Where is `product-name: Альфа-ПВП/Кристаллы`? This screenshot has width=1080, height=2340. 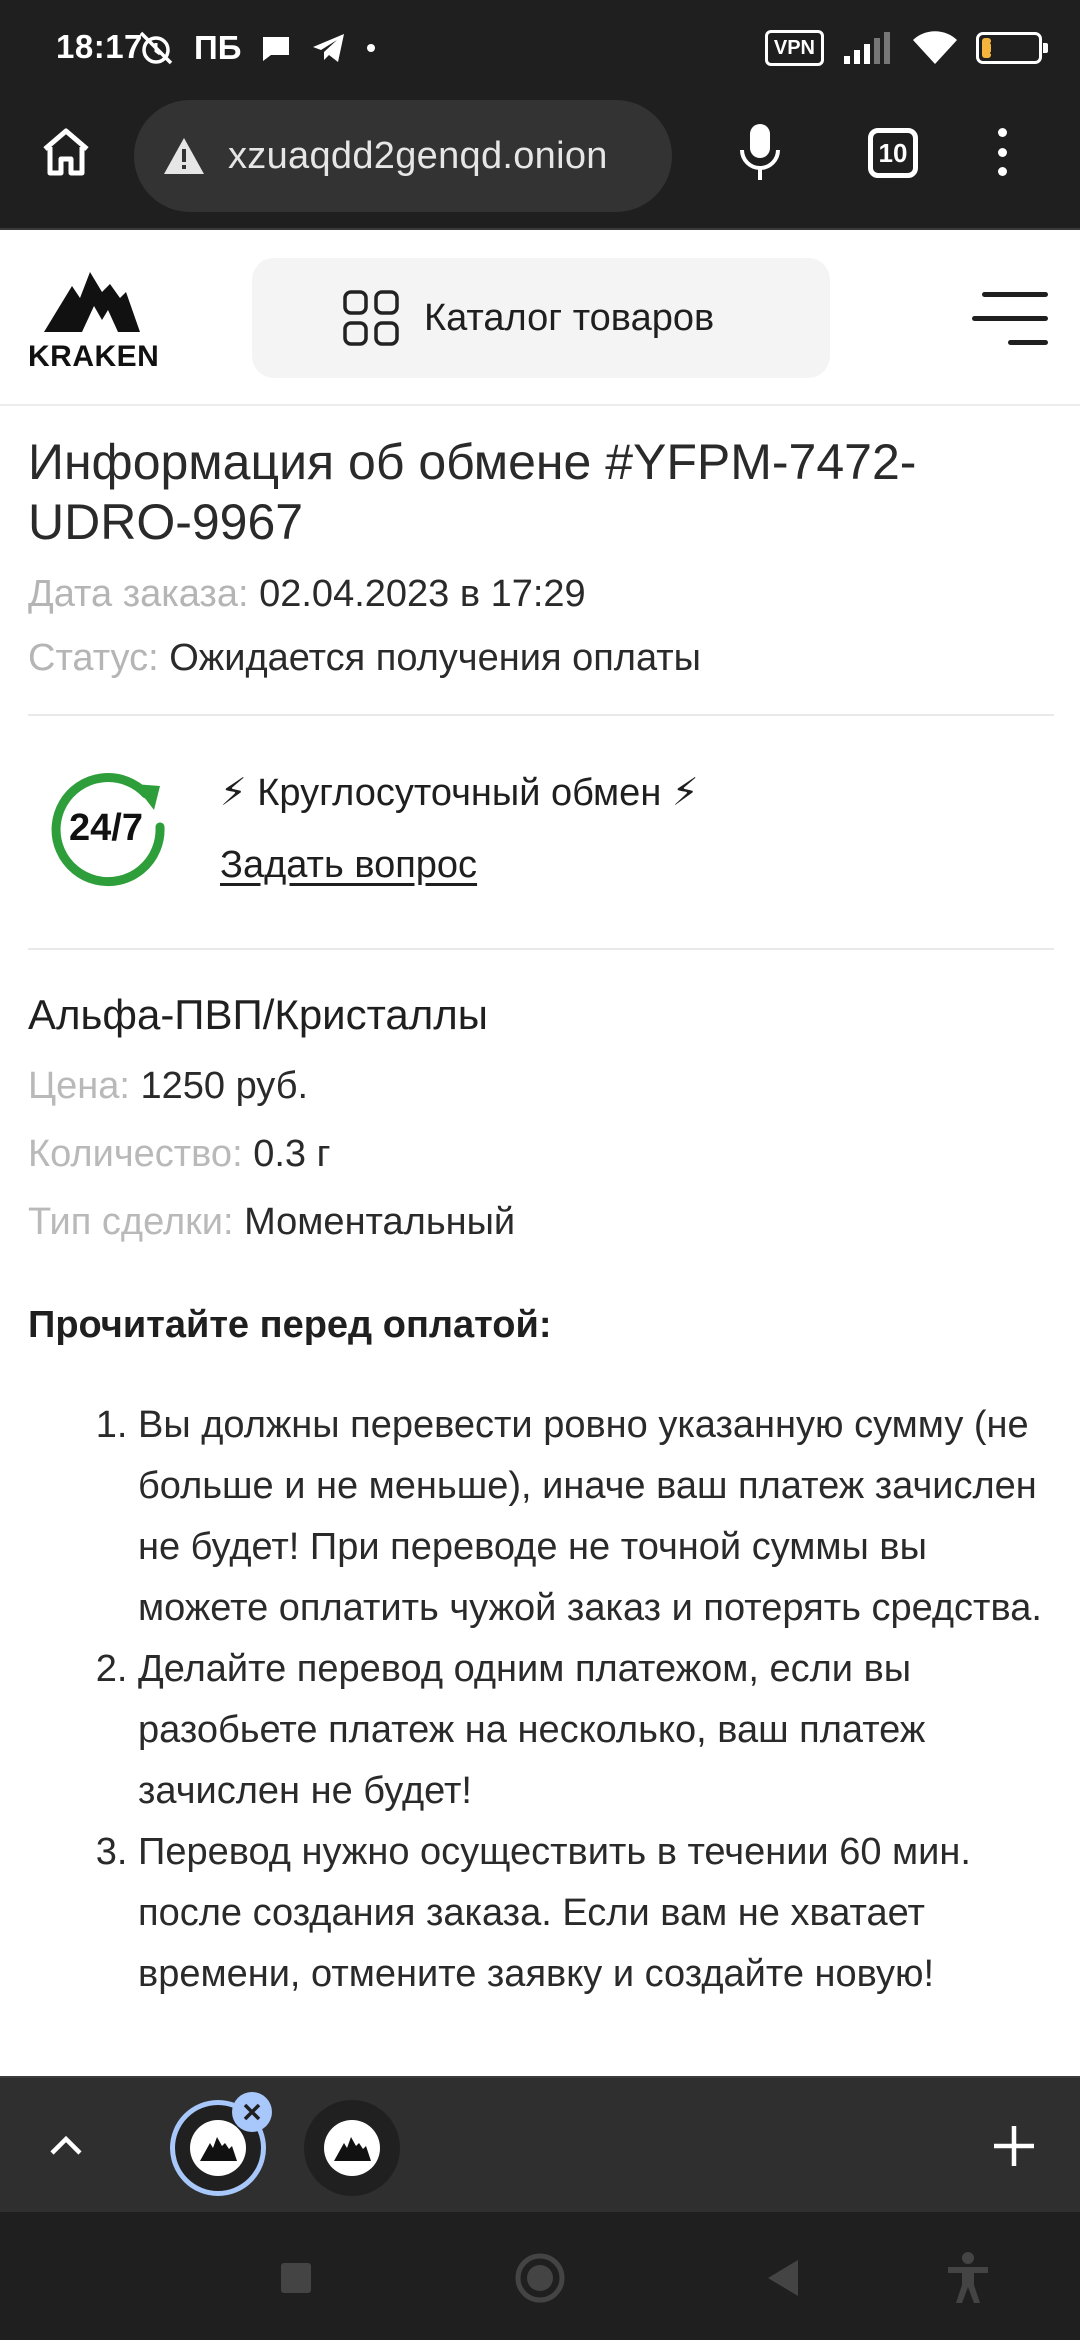
product-name: Альфа-ПВП/Кристаллы is located at coordinates (258, 1014).